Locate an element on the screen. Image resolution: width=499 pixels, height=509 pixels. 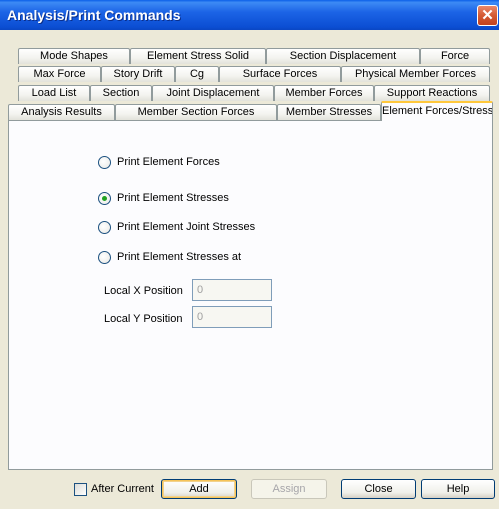
tab-section: Section is located at coordinates (121, 93).